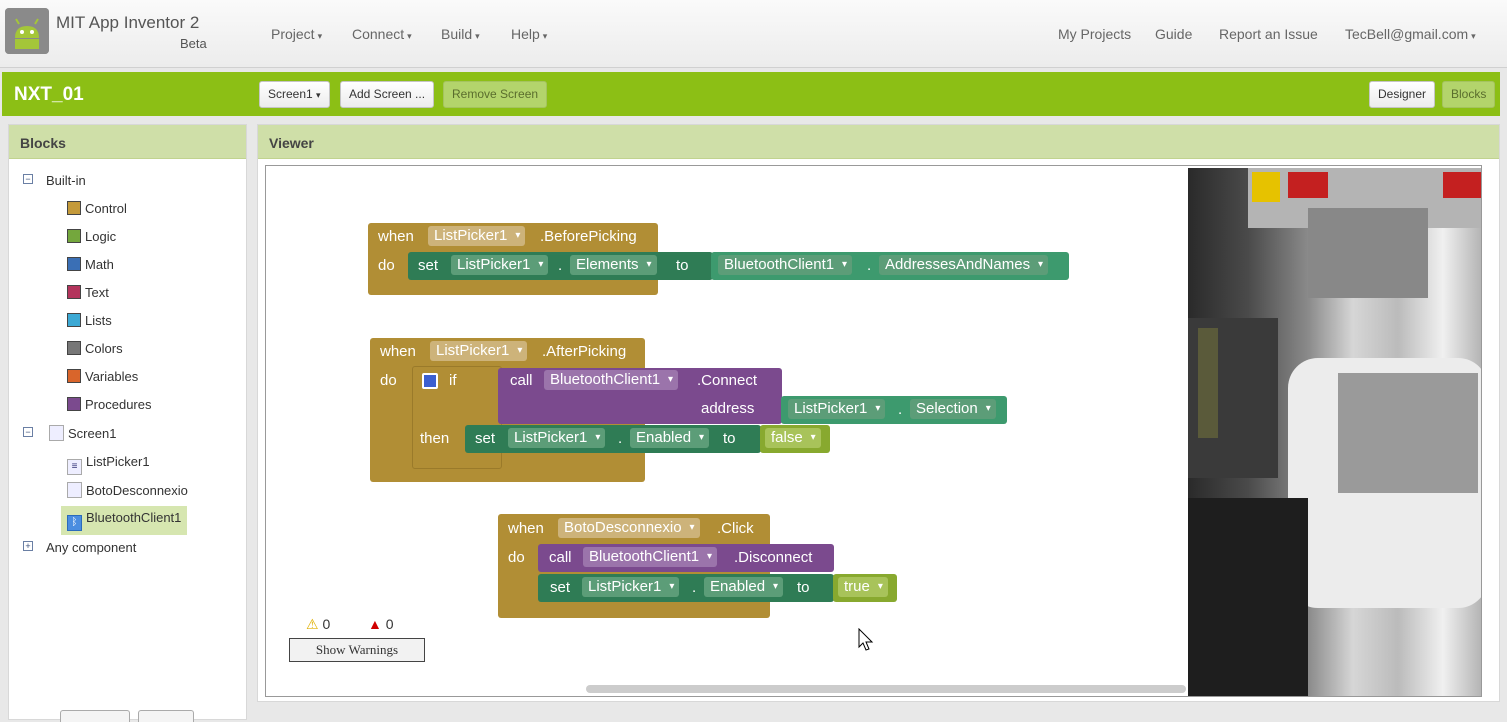 The height and width of the screenshot is (722, 1507). I want to click on component-listpicker1: ≡ ListPicker1, so click(108, 464).